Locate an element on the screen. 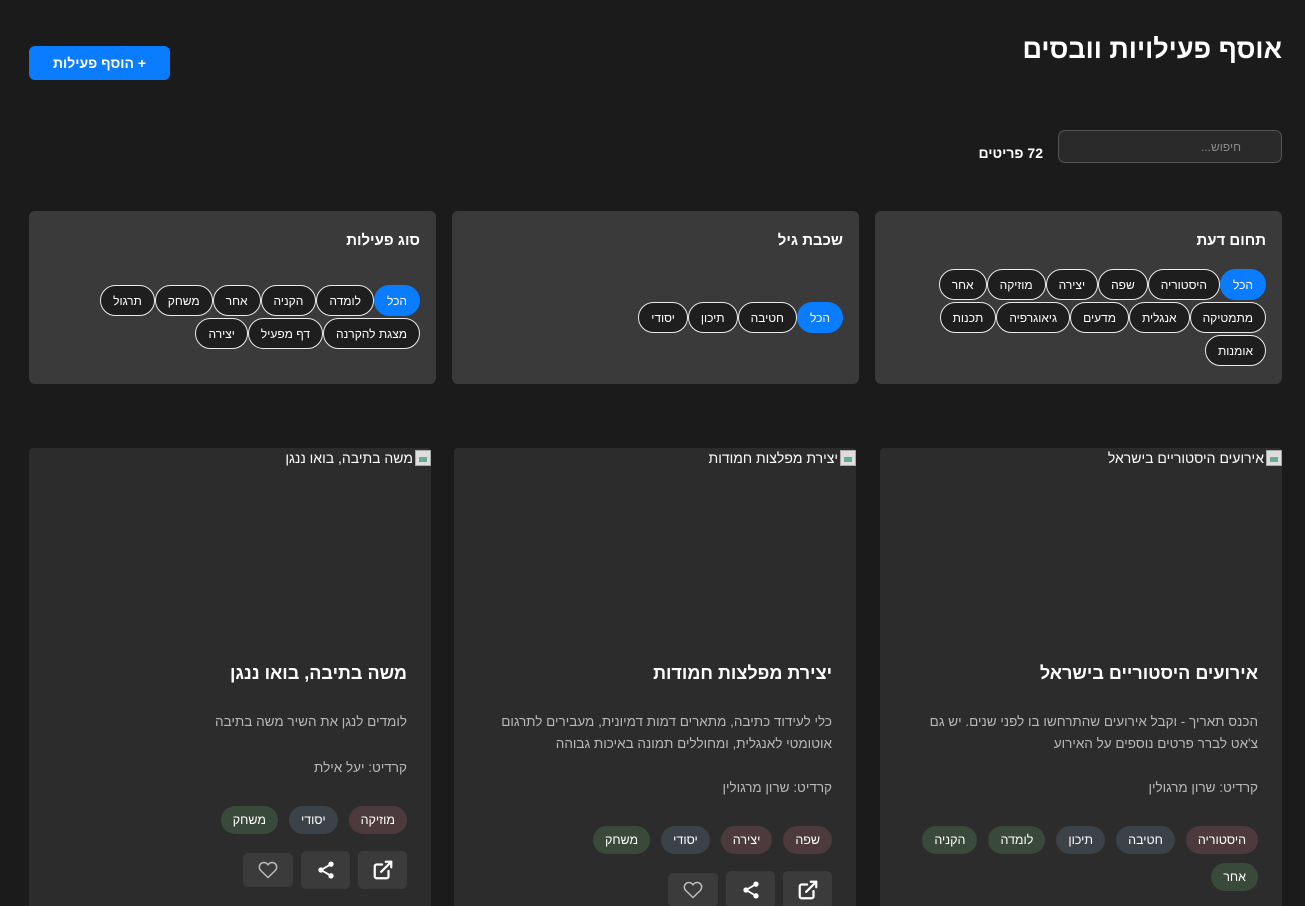 The width and height of the screenshot is (1305, 906). chip-subject-history: היסטוריה is located at coordinates (1183, 284).